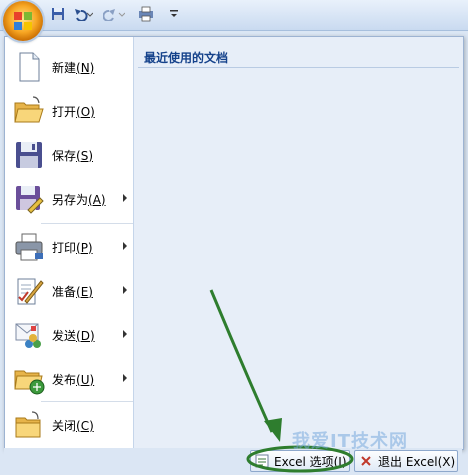  I want to click on menu-item-label: 保存, so click(64, 155).